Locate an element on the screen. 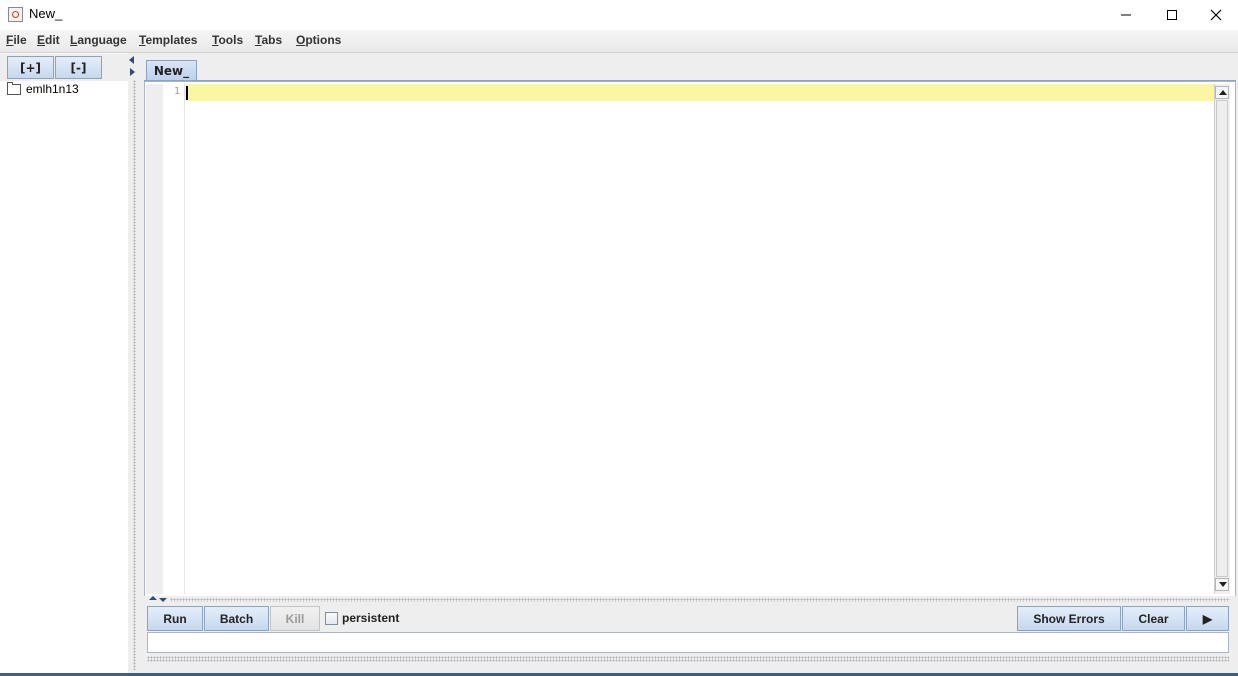  menu-templates-label: emplates is located at coordinates (171, 40).